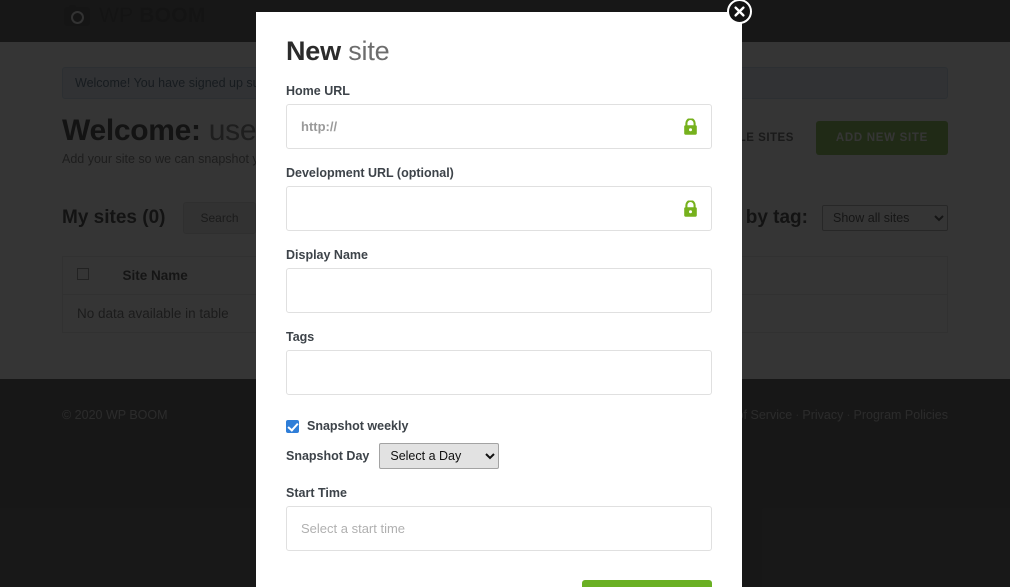  I want to click on field-tags: Tags, so click(499, 362).